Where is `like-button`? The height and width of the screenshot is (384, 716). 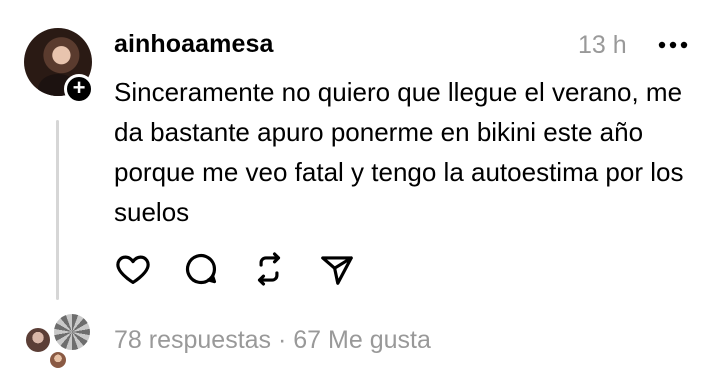 like-button is located at coordinates (133, 269).